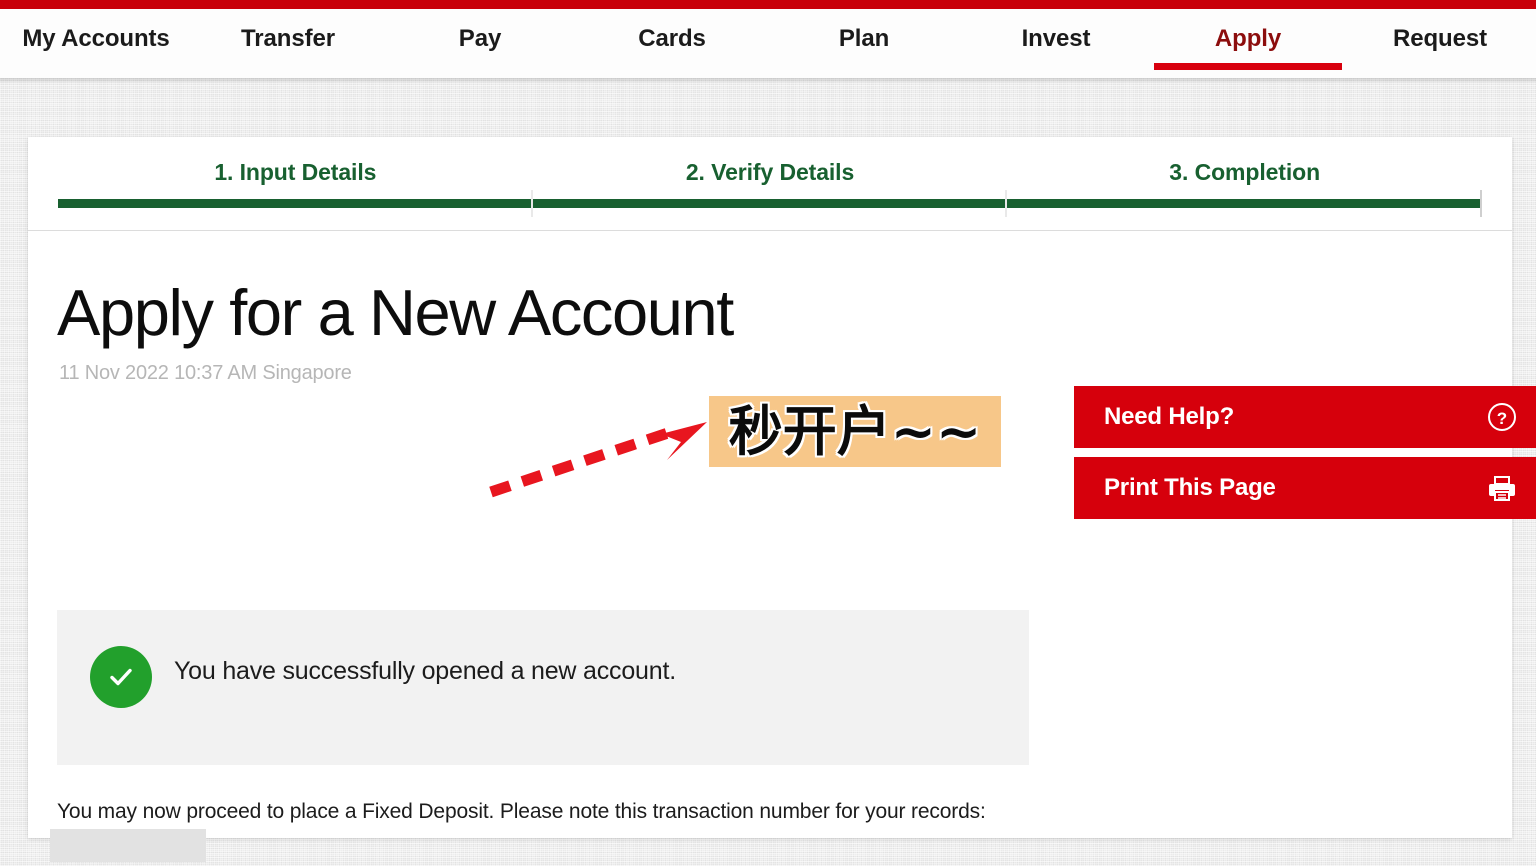 This screenshot has height=866, width=1536. Describe the element at coordinates (672, 38) in the screenshot. I see `nav-item-label: Cards` at that location.